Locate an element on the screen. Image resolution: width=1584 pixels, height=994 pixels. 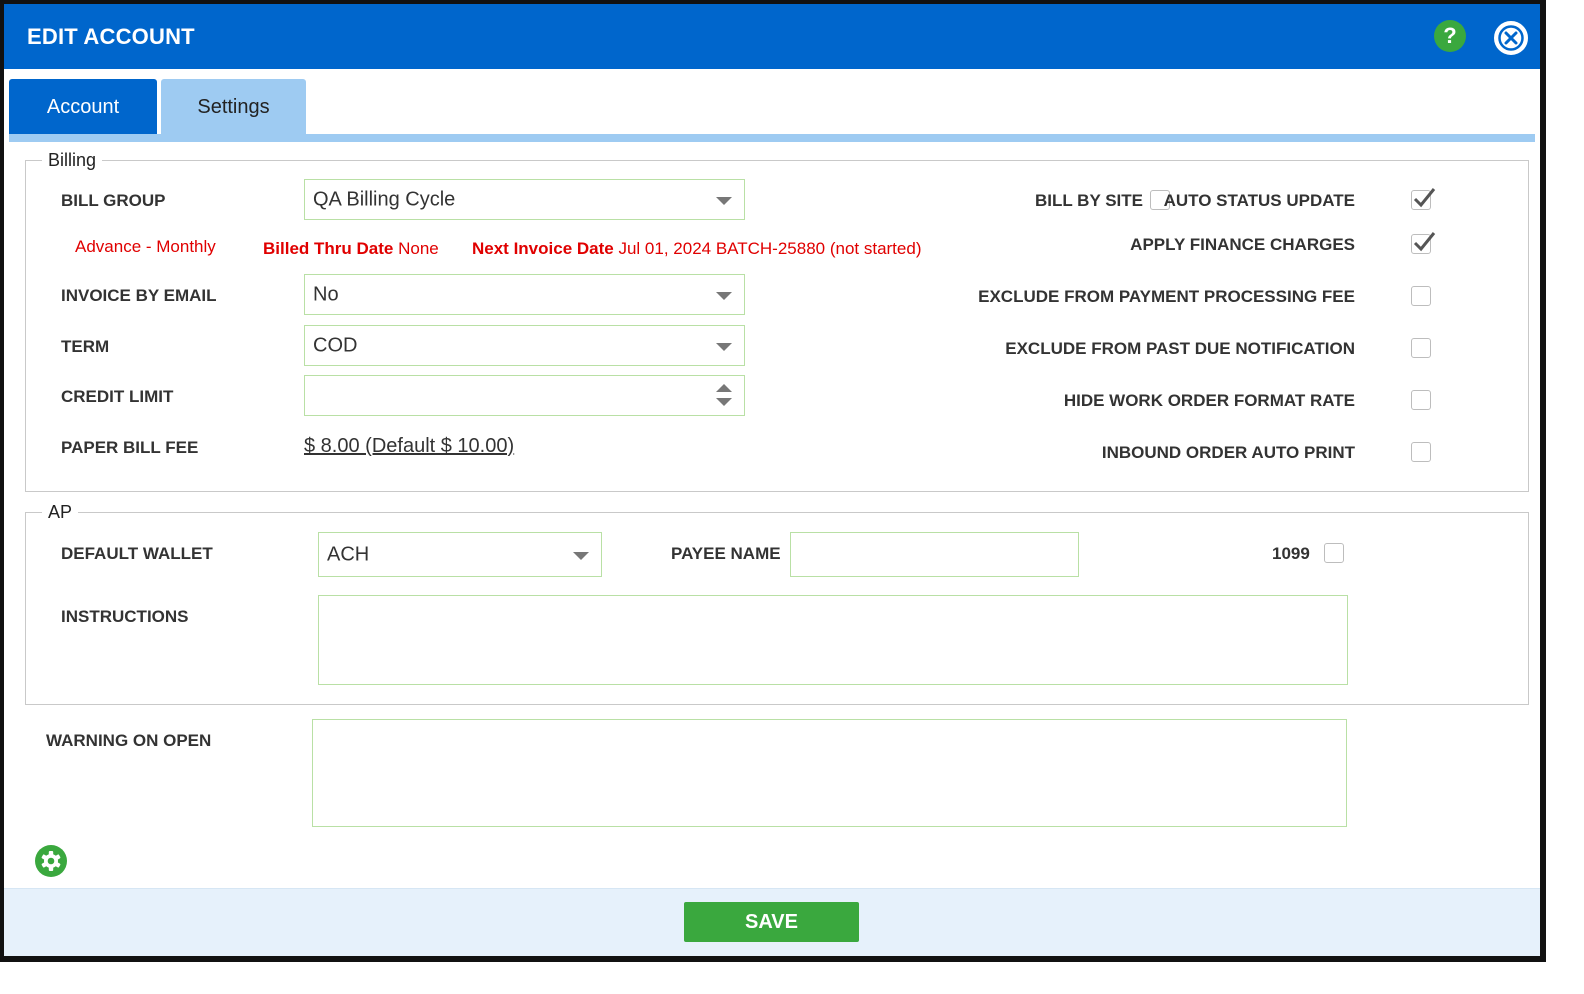
spin-up-icon is located at coordinates (724, 388).